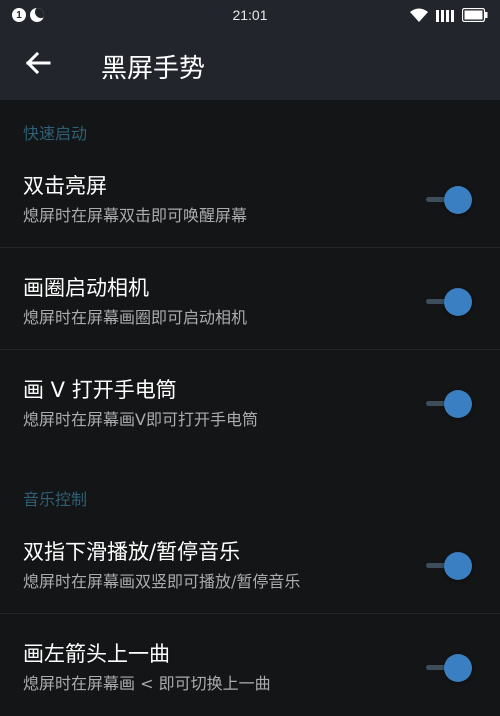  I want to click on setting-circle-camera: 画圈启动相机 熄屏时在屏幕画圈即可启动相机, so click(250, 299).